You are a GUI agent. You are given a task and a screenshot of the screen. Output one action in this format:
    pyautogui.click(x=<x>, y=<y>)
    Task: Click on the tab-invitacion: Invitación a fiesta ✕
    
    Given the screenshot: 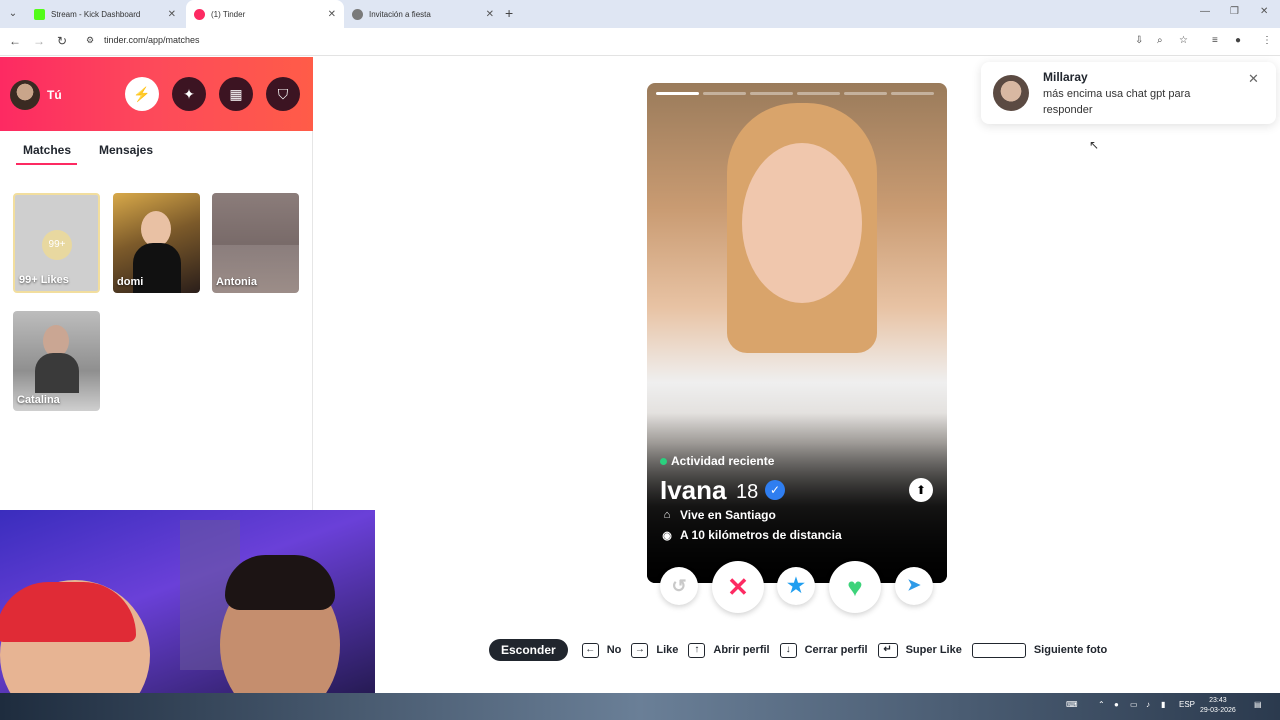 What is the action you would take?
    pyautogui.click(x=423, y=14)
    